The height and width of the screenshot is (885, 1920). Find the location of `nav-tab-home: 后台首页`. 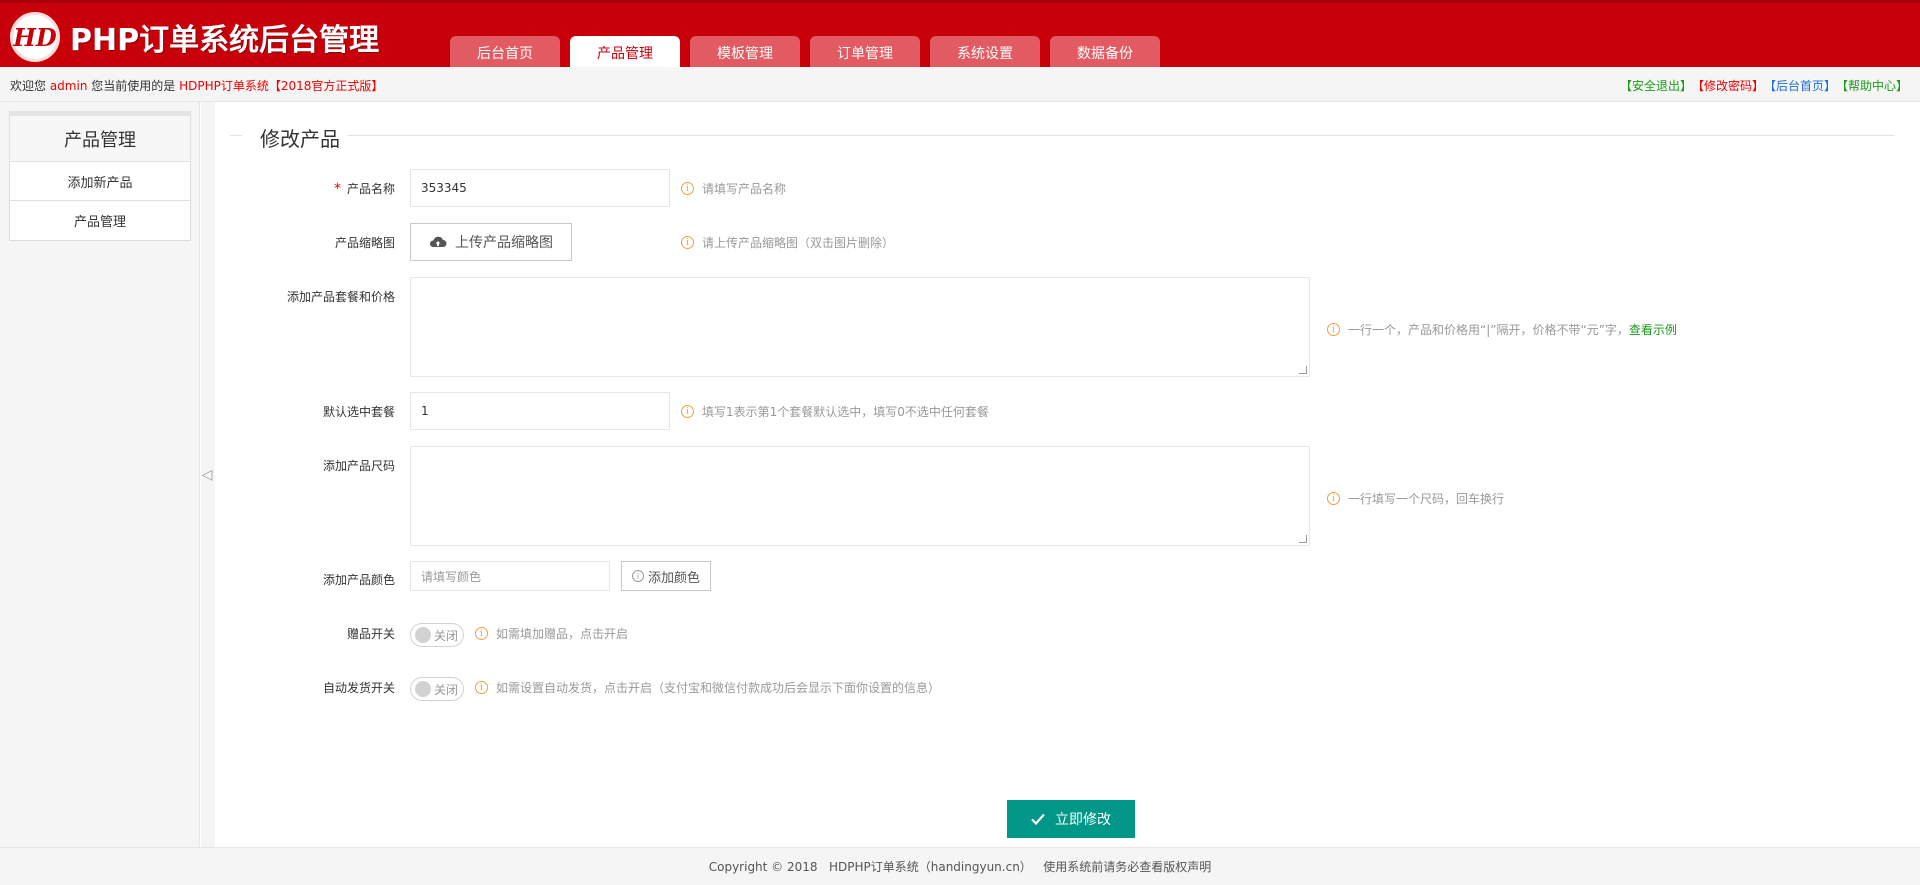

nav-tab-home: 后台首页 is located at coordinates (505, 53).